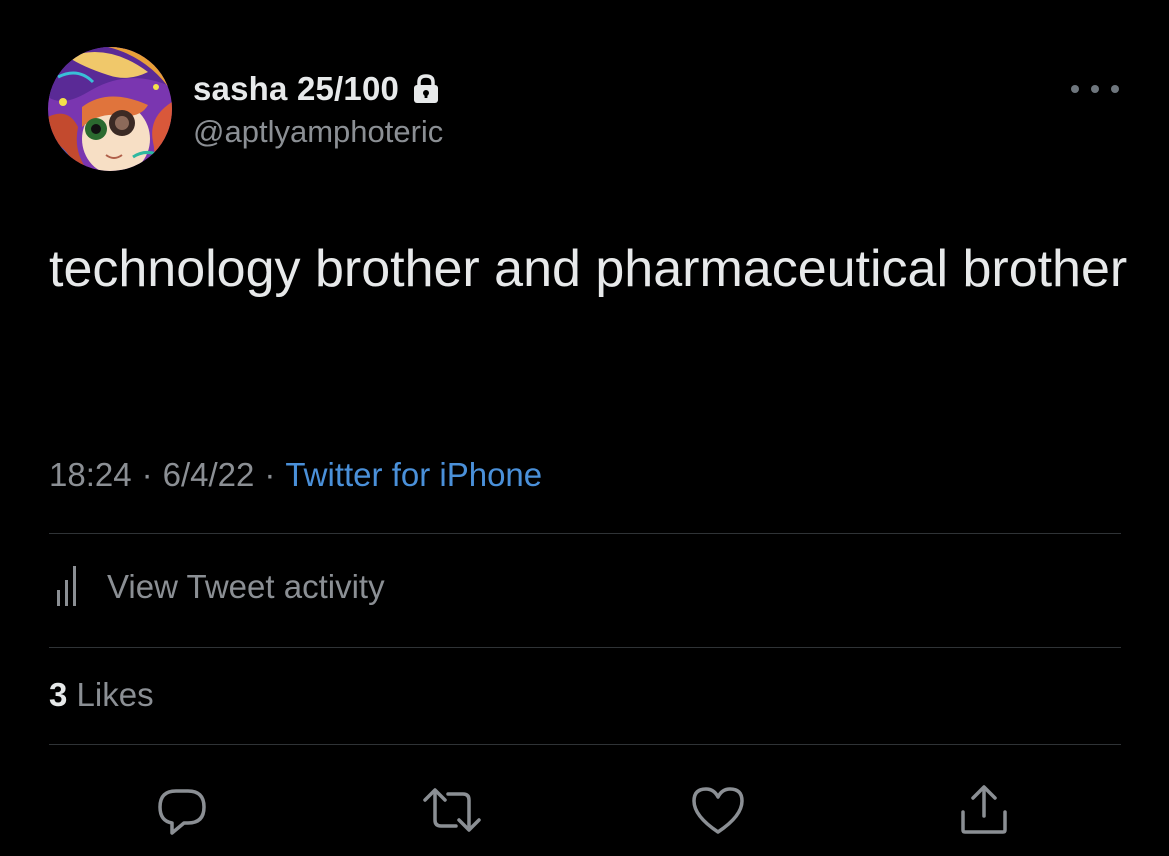  Describe the element at coordinates (296, 89) in the screenshot. I see `display-name: sasha 25/100` at that location.